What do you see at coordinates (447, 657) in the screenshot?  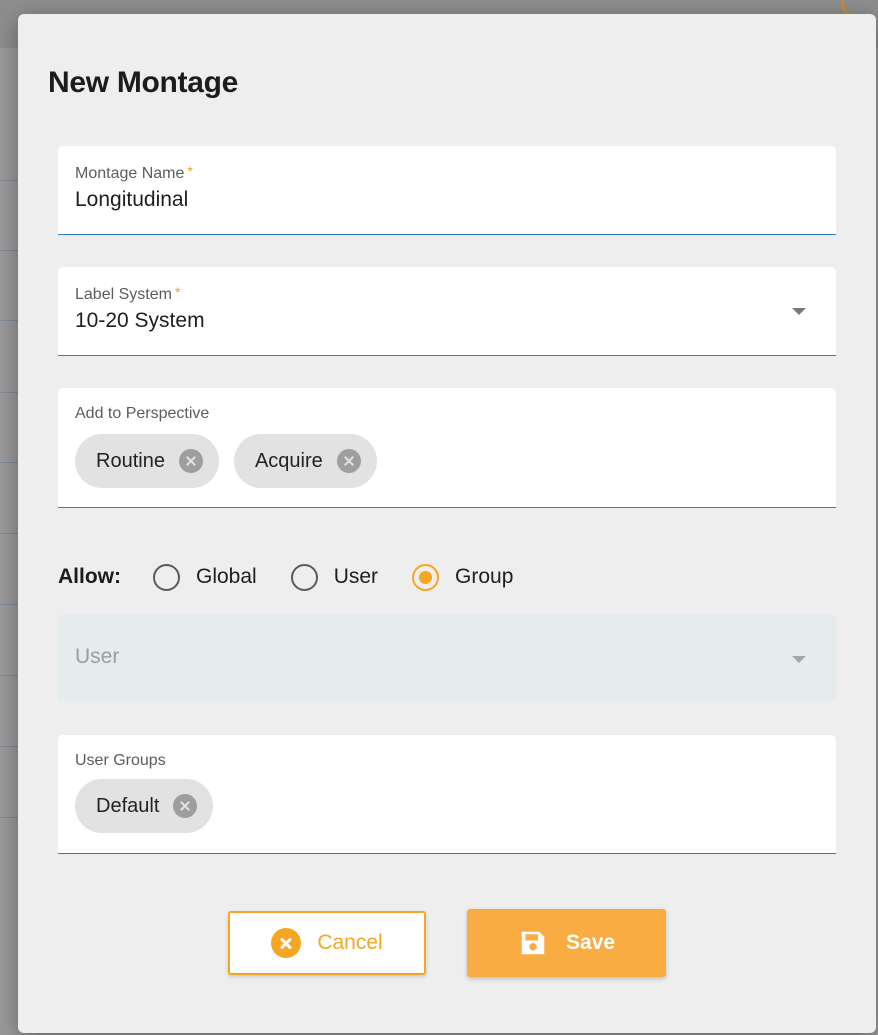 I see `user-select-disabled: User` at bounding box center [447, 657].